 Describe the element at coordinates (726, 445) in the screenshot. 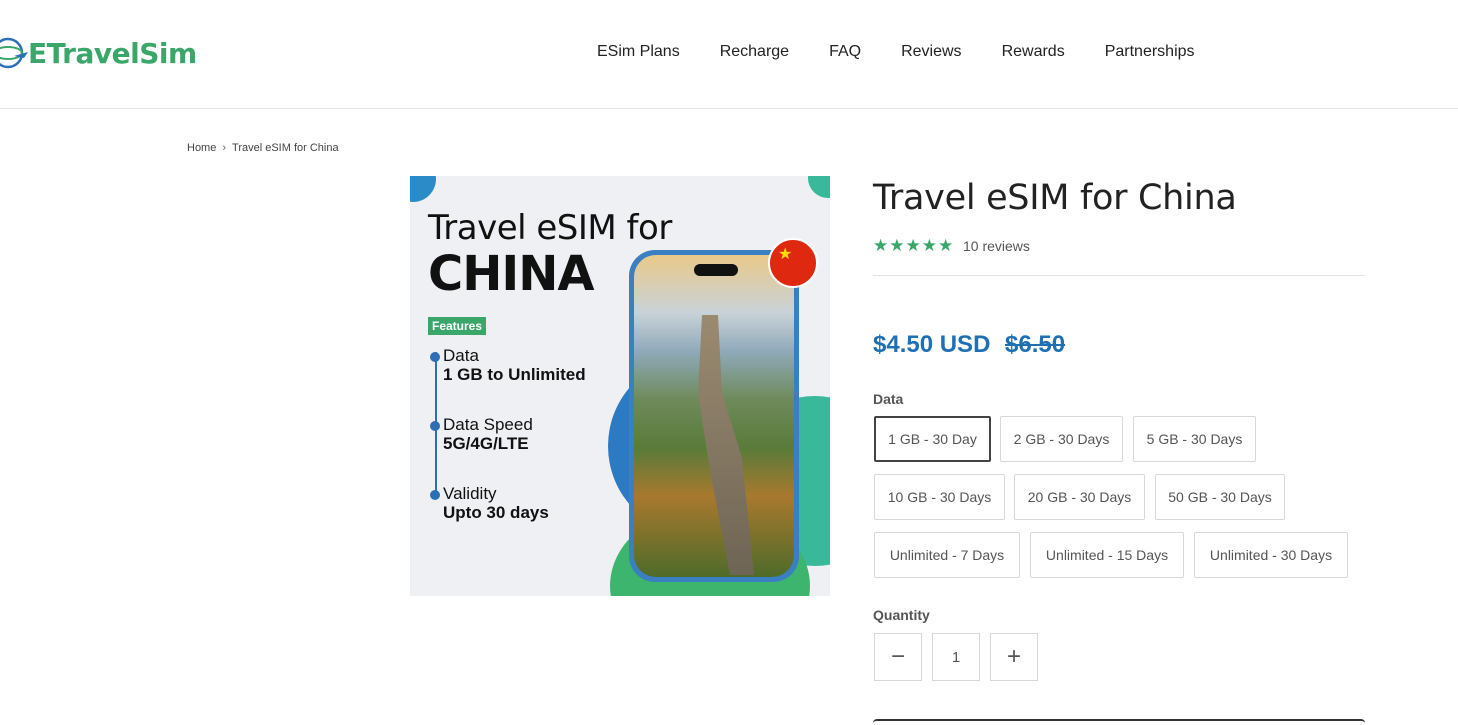

I see `wall-shape` at that location.